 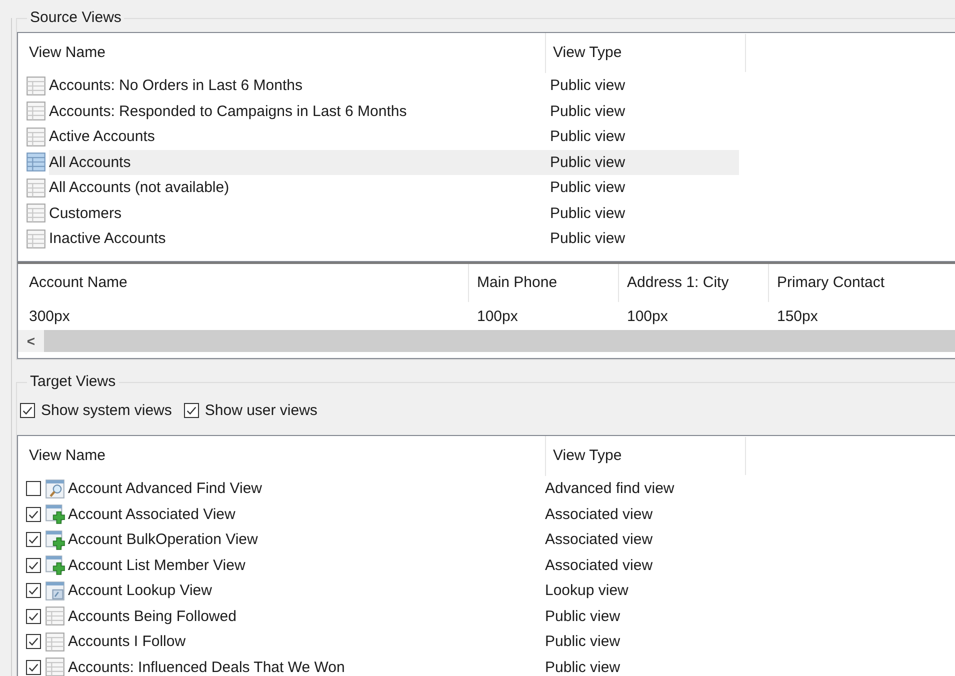 I want to click on scroll-left-button: <, so click(x=31, y=341).